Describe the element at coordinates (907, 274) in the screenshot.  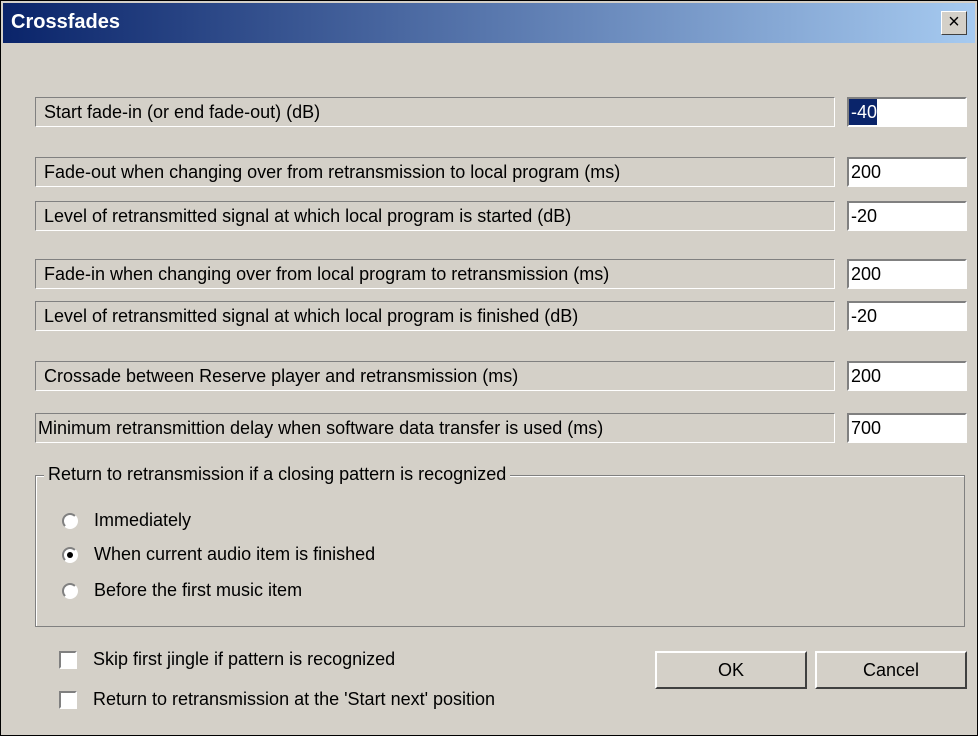
I see `fade-in-field` at that location.